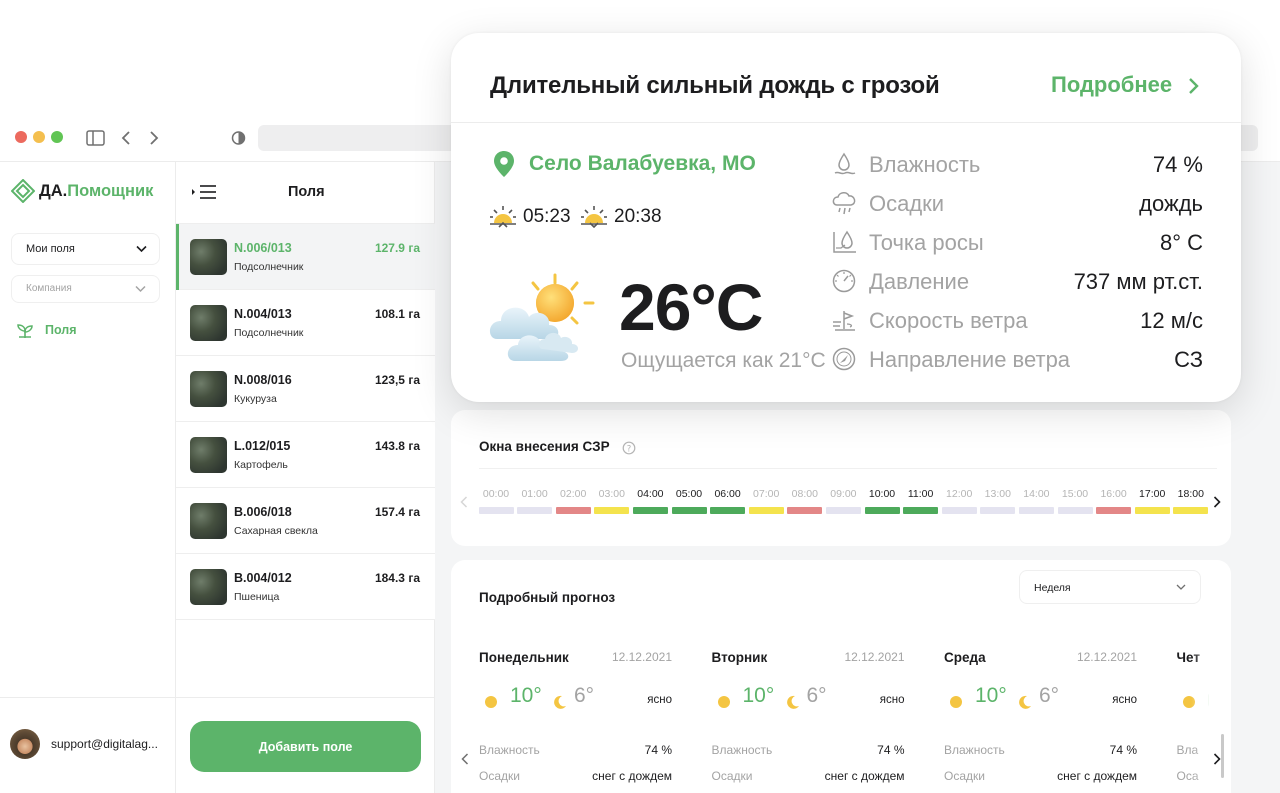 The image size is (1280, 793). What do you see at coordinates (61, 330) in the screenshot?
I see `nav-item-fields-label: Поля` at bounding box center [61, 330].